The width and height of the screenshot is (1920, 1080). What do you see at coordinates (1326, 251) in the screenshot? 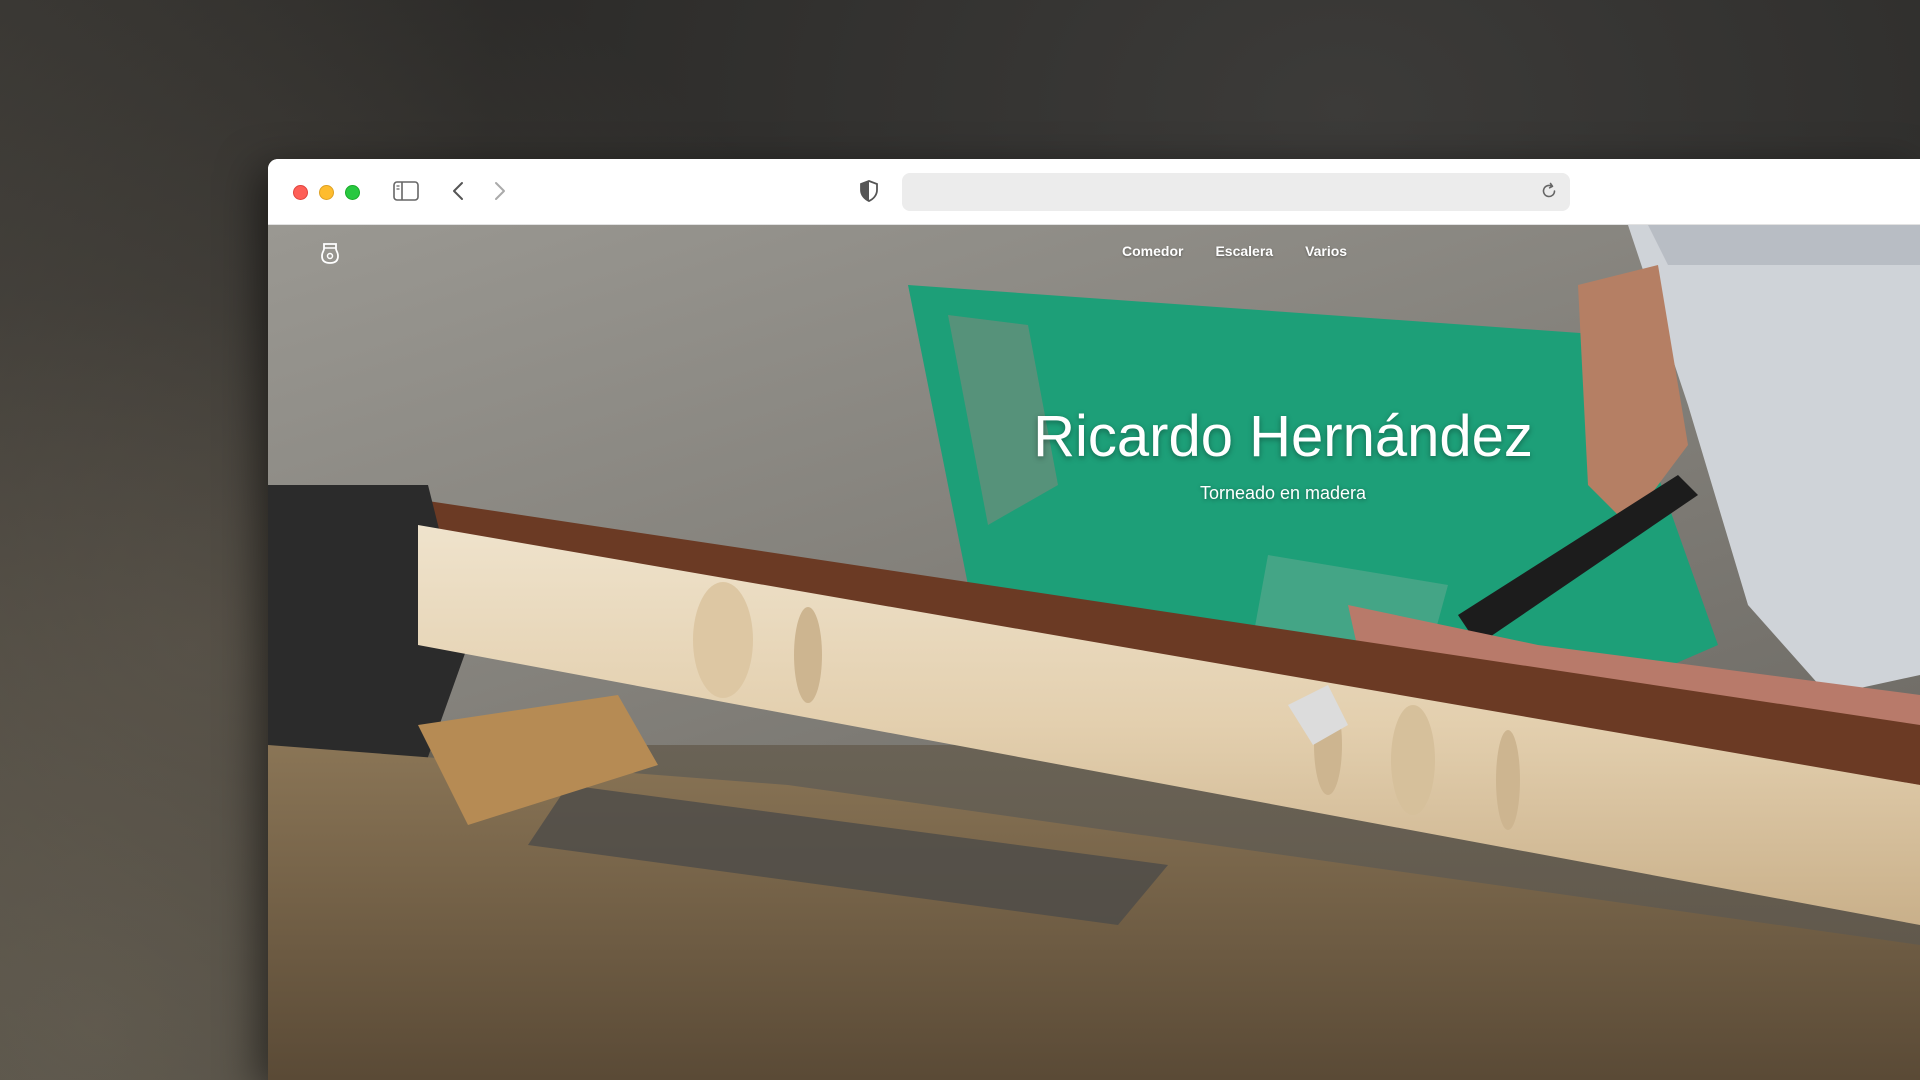
I see `nav-link-varios: Varios` at bounding box center [1326, 251].